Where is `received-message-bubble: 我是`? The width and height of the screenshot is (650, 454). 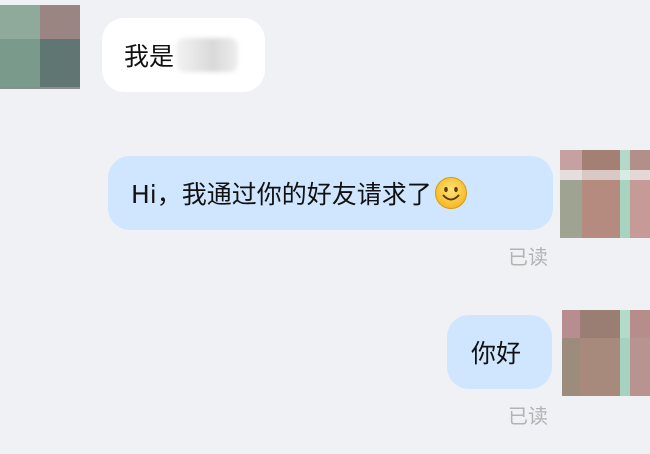
received-message-bubble: 我是 is located at coordinates (183, 55).